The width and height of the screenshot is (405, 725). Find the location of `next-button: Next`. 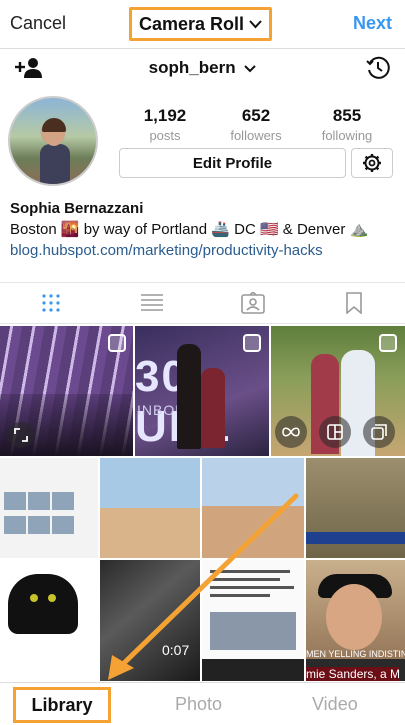

next-button: Next is located at coordinates (372, 23).